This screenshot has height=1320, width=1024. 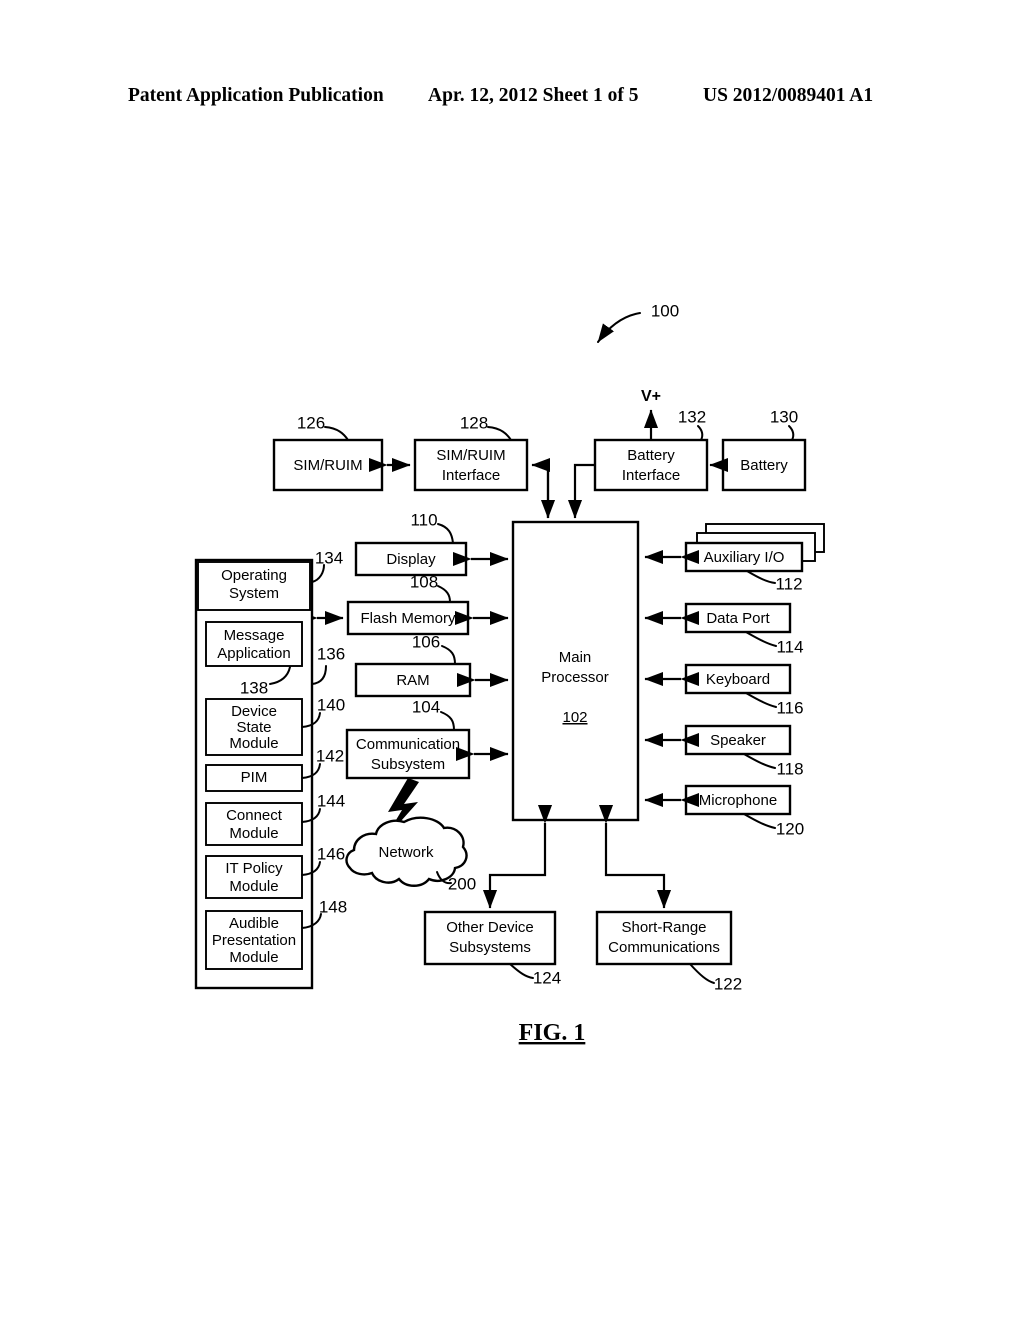 I want to click on ref-110-label: 110, so click(x=423, y=519).